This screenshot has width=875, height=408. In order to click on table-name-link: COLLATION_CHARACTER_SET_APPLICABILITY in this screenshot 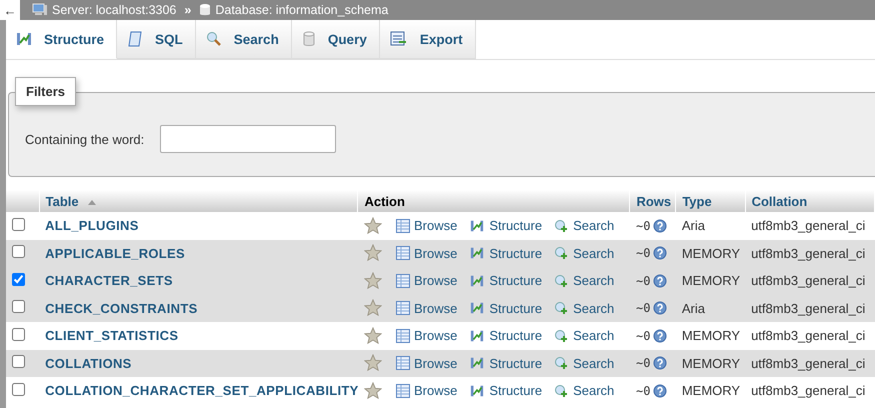, I will do `click(202, 390)`.